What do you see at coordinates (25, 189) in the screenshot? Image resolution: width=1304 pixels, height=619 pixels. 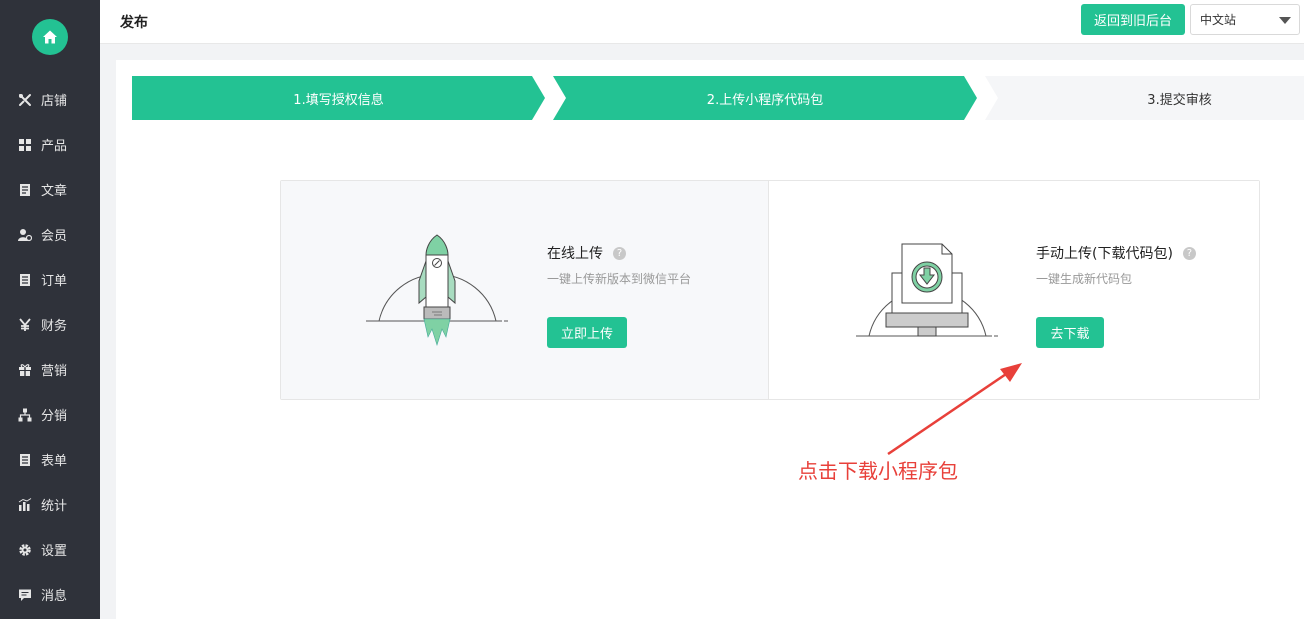 I see `document-icon` at bounding box center [25, 189].